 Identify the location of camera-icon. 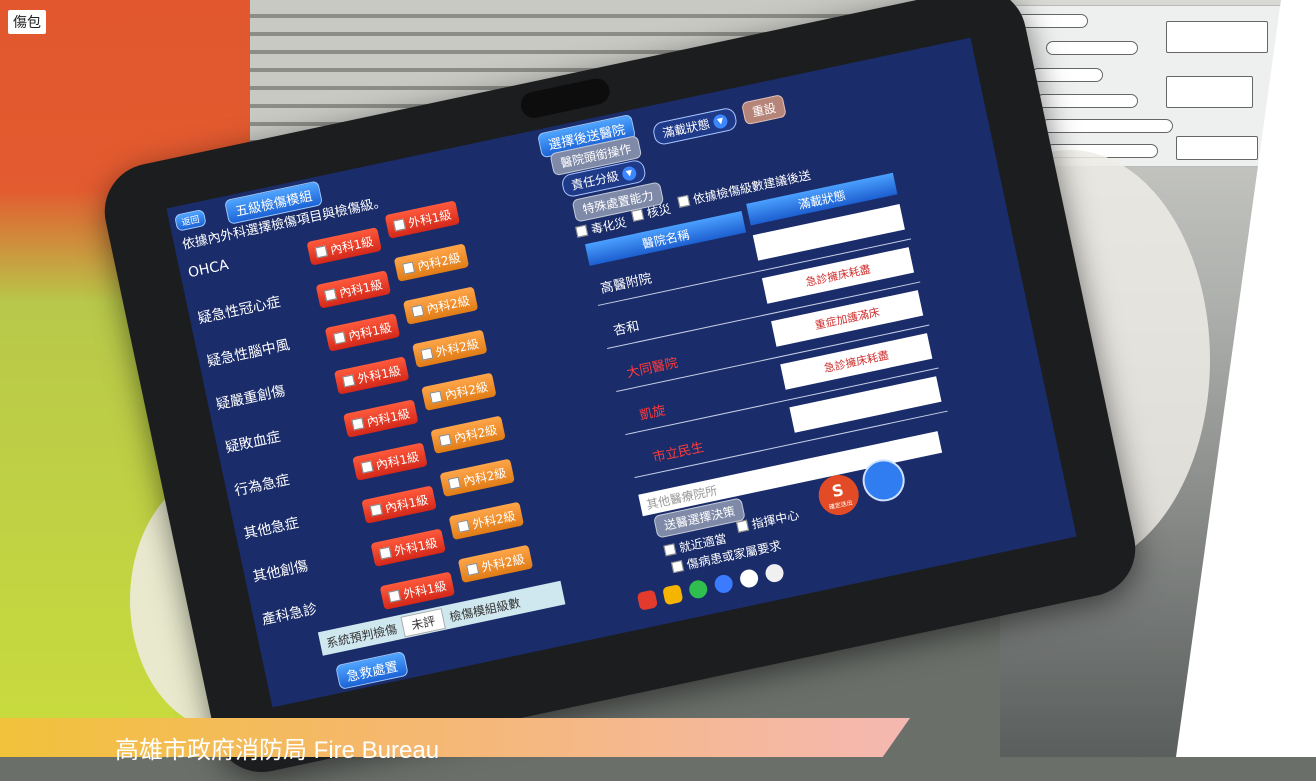
(749, 578).